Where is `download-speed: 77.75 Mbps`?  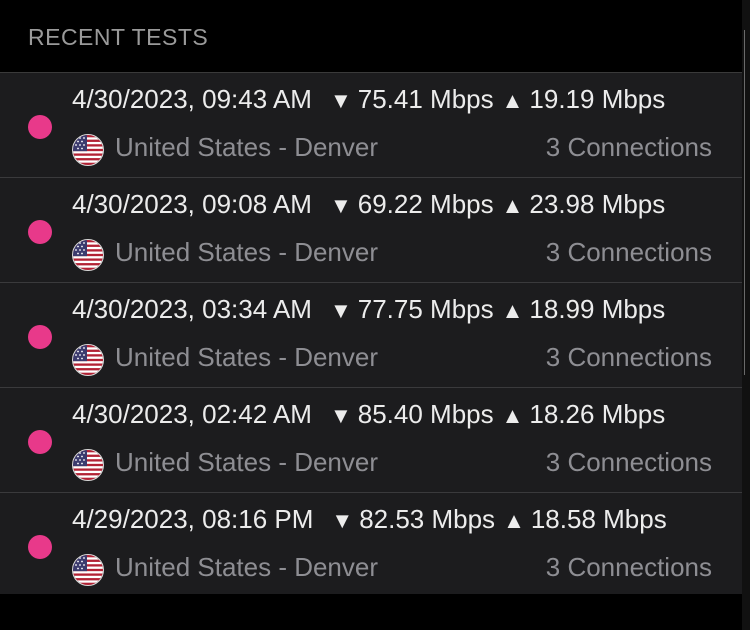
download-speed: 77.75 Mbps is located at coordinates (425, 309).